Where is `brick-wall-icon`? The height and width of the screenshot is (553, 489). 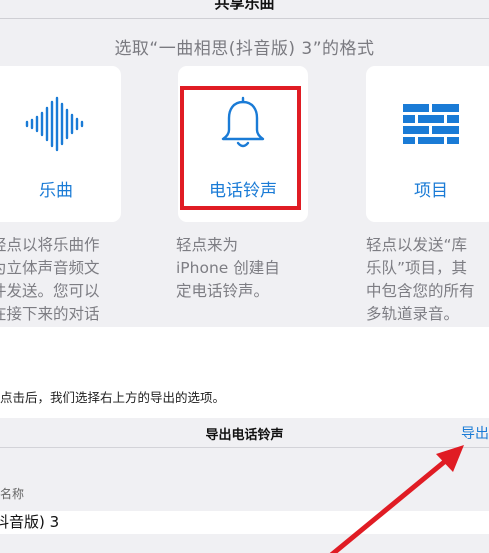 brick-wall-icon is located at coordinates (427, 124).